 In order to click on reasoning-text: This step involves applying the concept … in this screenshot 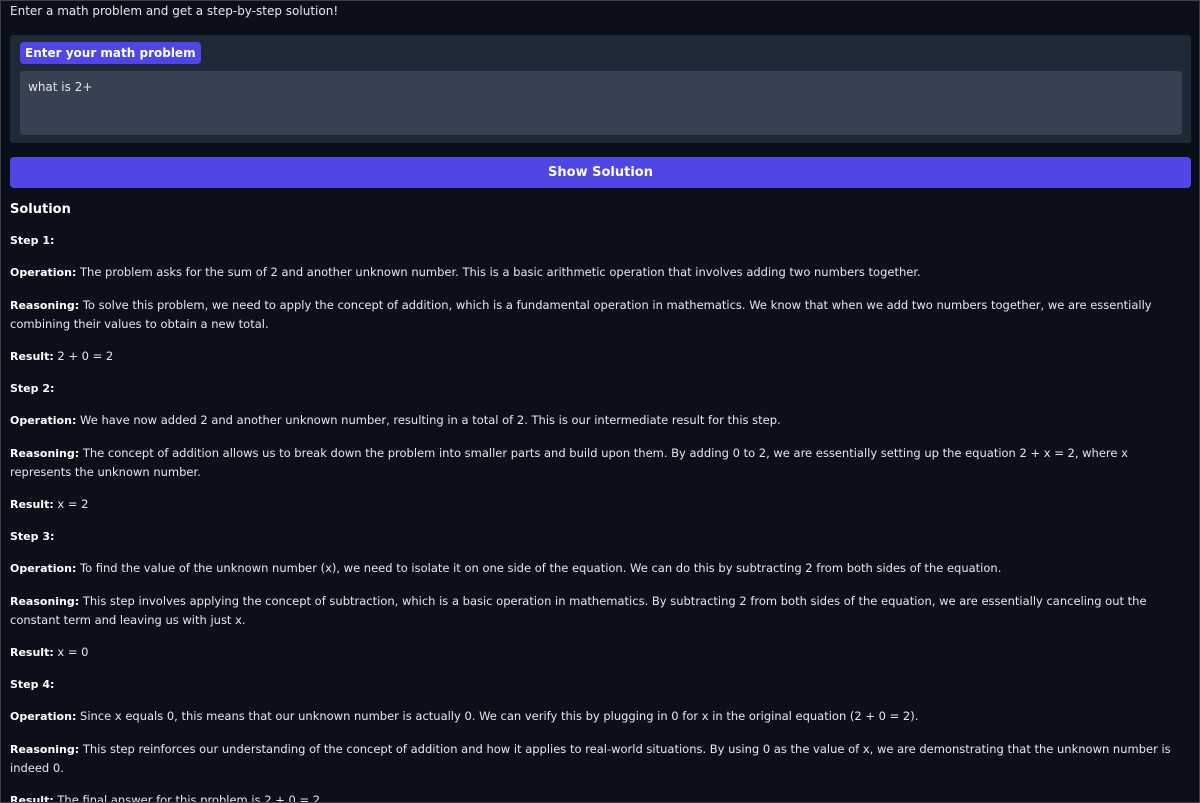, I will do `click(578, 610)`.